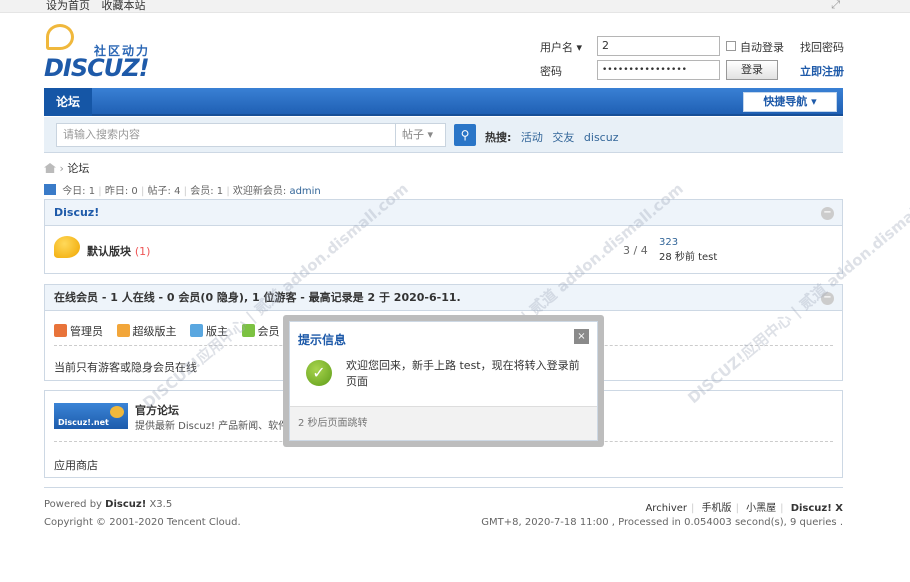 Image resolution: width=910 pixels, height=582 pixels. What do you see at coordinates (762, 47) in the screenshot?
I see `auto-login-label: 自动登录` at bounding box center [762, 47].